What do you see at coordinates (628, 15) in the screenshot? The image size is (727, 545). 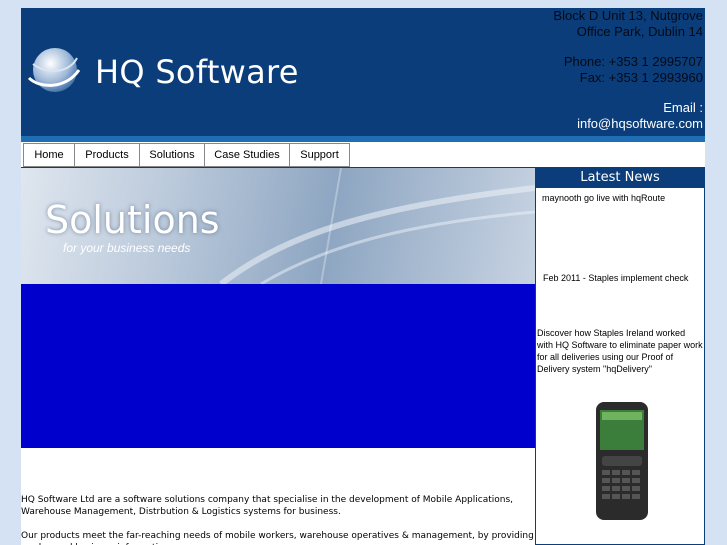 I see `address-line-1: Block D Unit 13, Nutgrove` at bounding box center [628, 15].